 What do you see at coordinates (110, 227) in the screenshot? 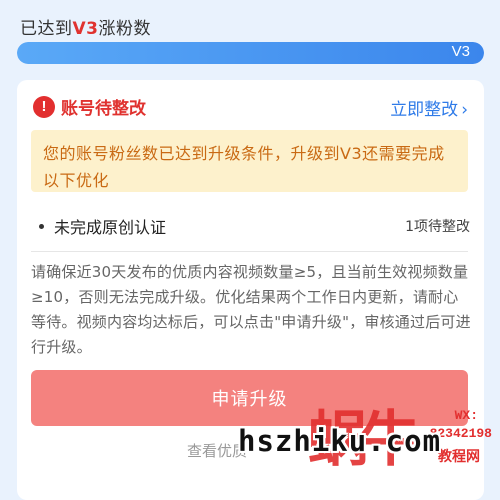
I see `pending-item-label: 未完成原创认证` at bounding box center [110, 227].